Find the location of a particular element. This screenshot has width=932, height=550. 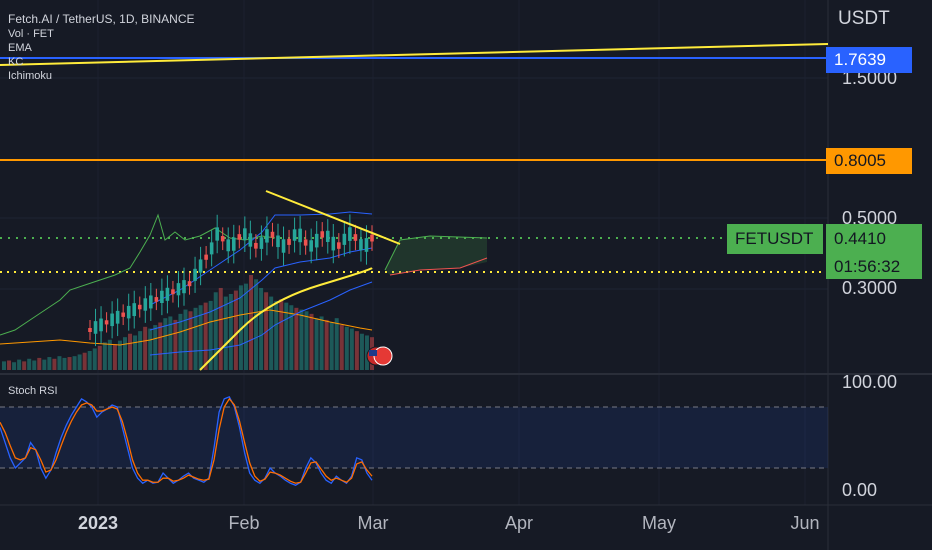

last-price-label: 0.4410 is located at coordinates (874, 239).